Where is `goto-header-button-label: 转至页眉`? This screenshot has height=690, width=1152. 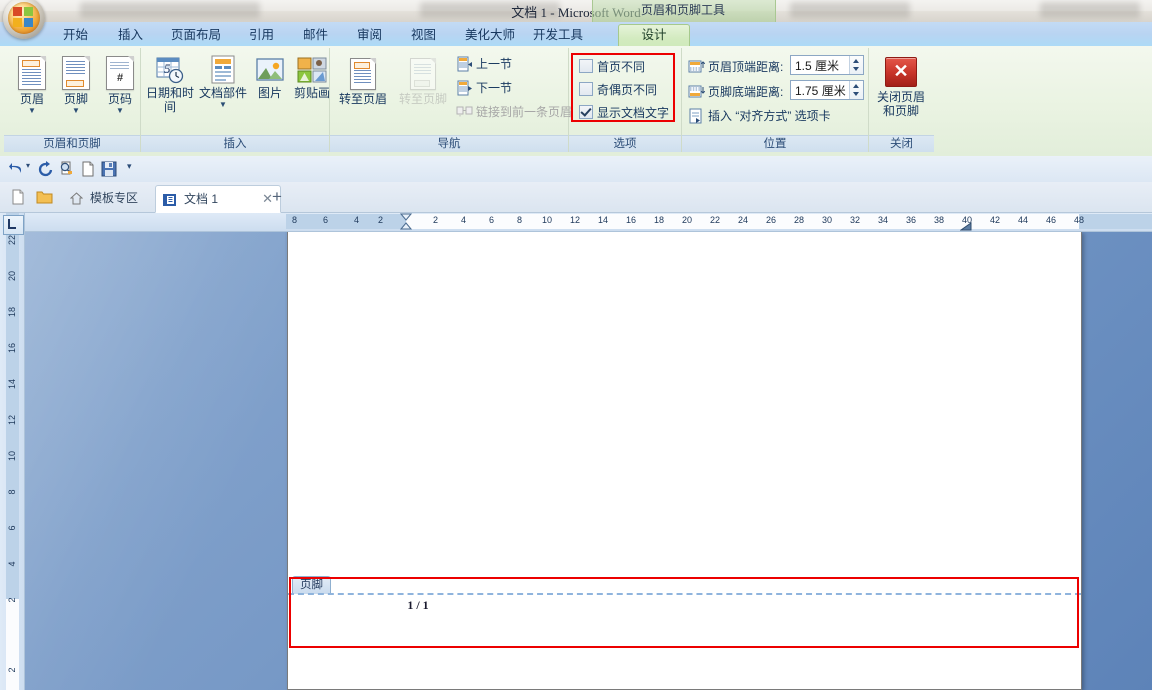 goto-header-button-label: 转至页眉 is located at coordinates (362, 99).